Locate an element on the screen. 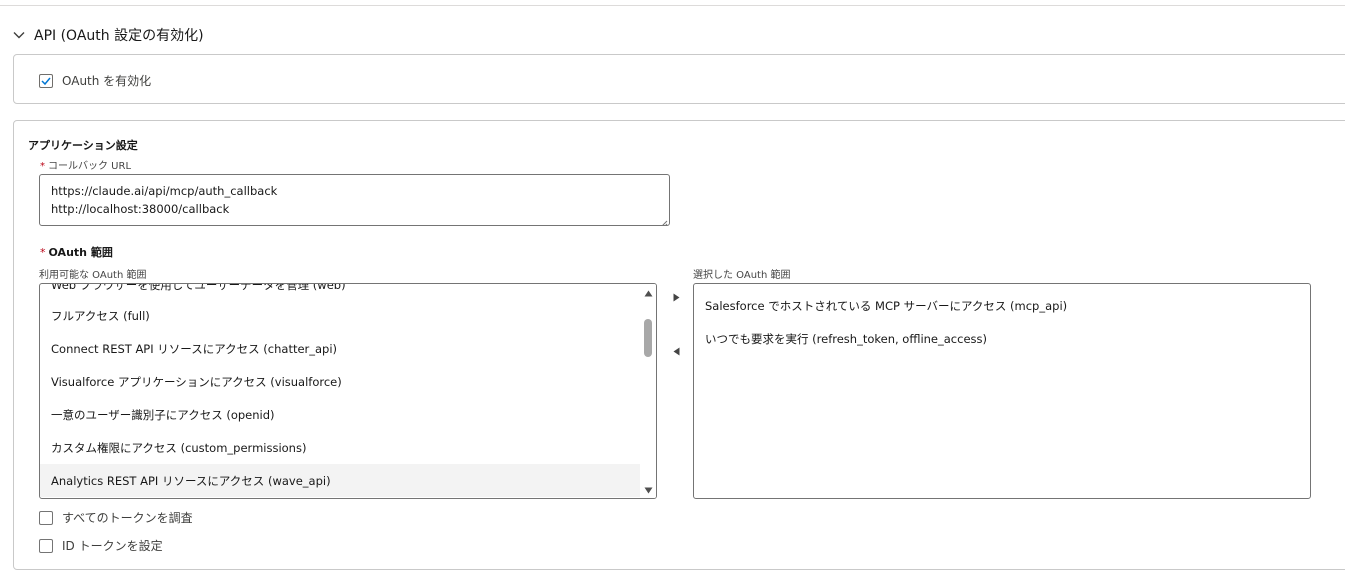 Image resolution: width=1345 pixels, height=580 pixels. available-scope-option-hovered: Analytics REST API リソースにアクセス (wave_api) is located at coordinates (340, 480).